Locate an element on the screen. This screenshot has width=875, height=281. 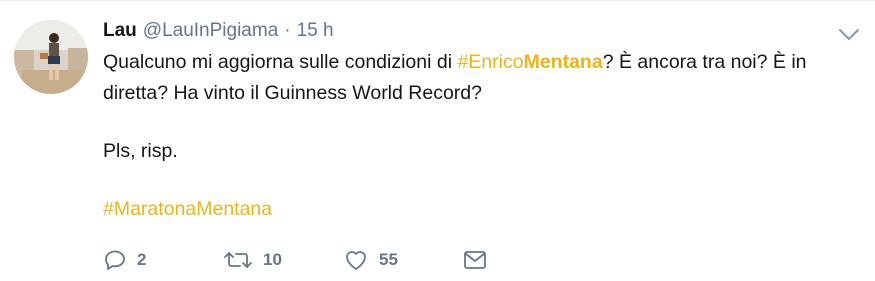
hashtag-maratona-mentana: #MaratonaMentana is located at coordinates (187, 209).